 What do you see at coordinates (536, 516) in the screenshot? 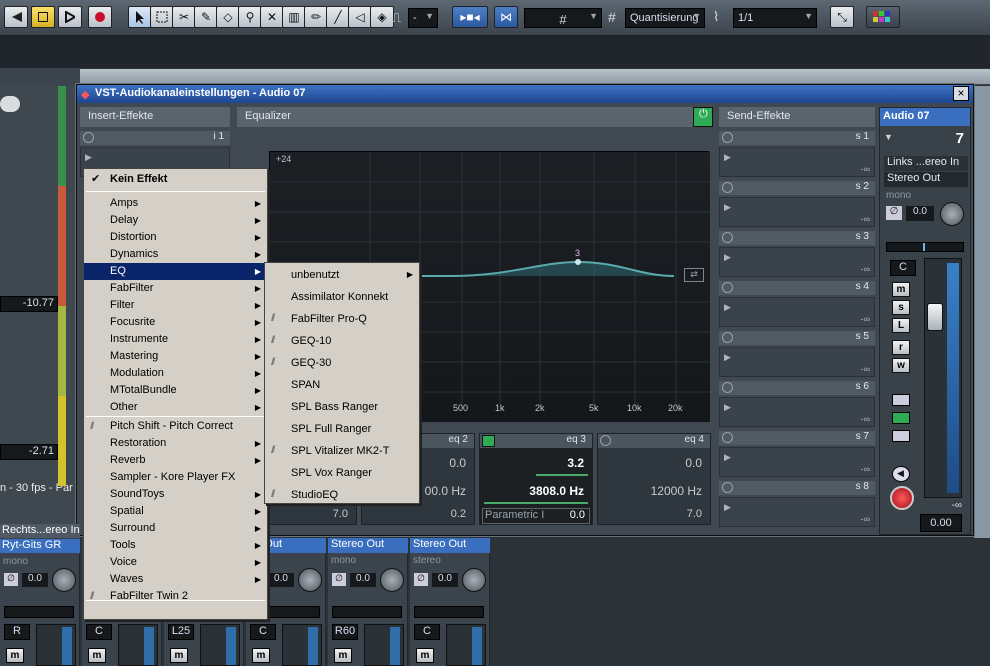
I see `eq-band-mode: Parametric I 0.0` at bounding box center [536, 516].